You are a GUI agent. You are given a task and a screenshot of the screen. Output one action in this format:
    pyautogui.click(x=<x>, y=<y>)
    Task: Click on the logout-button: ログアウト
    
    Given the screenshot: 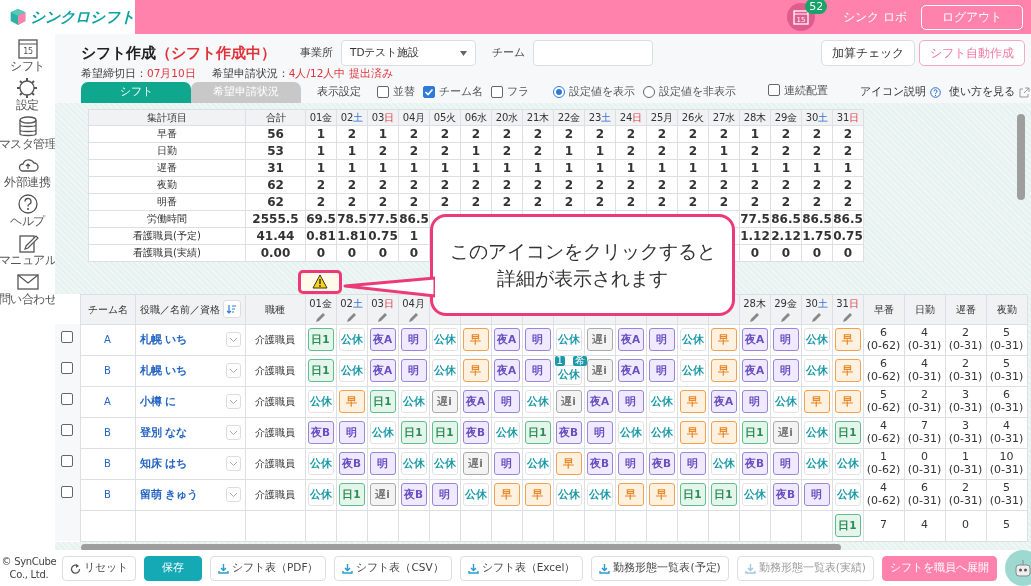 What is the action you would take?
    pyautogui.click(x=972, y=17)
    